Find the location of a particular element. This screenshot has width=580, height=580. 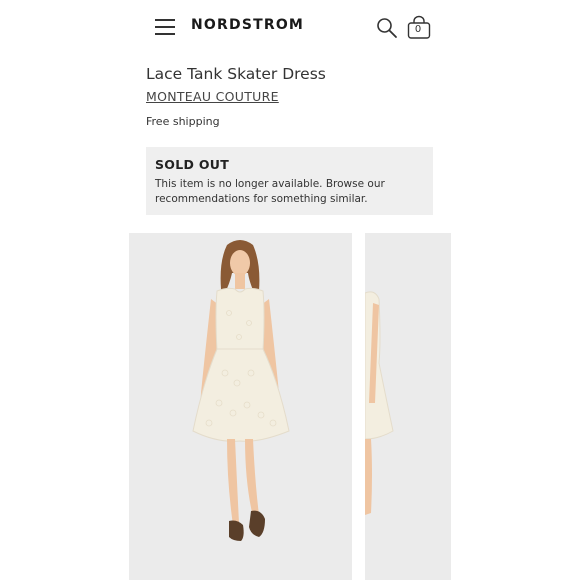

hamburger-menu-icon is located at coordinates (166, 26).